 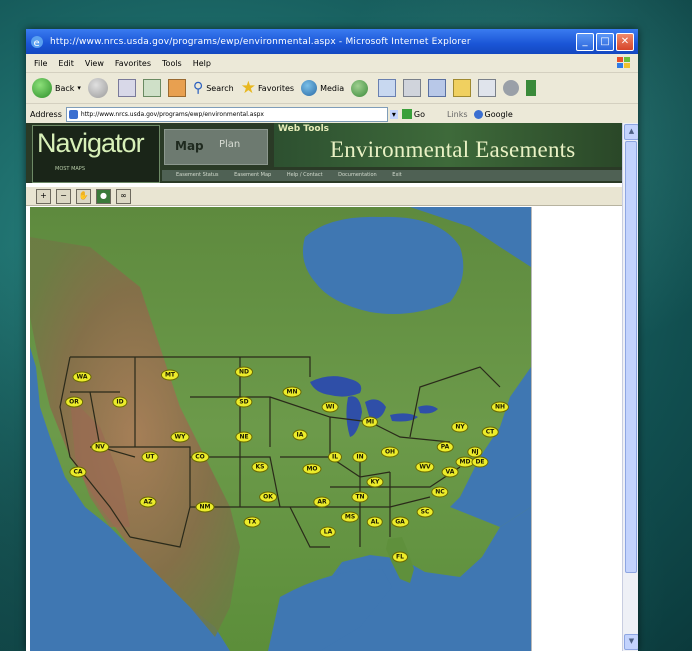 I want to click on forward-button, so click(x=99, y=88).